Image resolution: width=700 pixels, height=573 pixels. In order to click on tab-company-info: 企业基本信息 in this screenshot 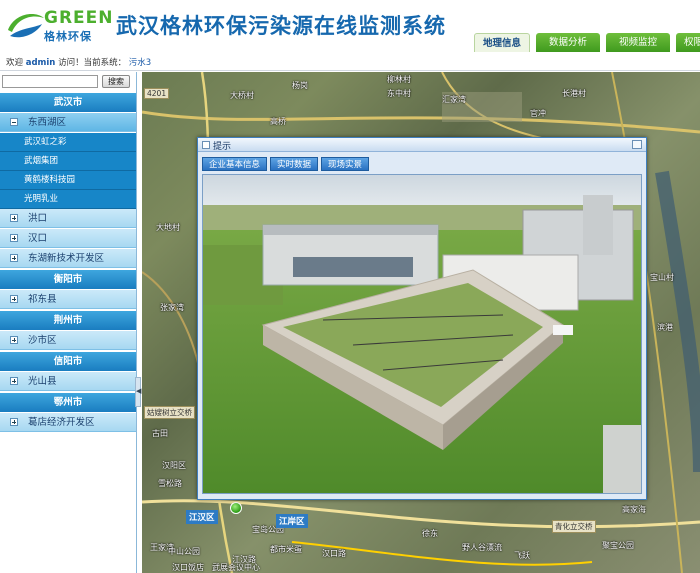, I will do `click(235, 164)`.